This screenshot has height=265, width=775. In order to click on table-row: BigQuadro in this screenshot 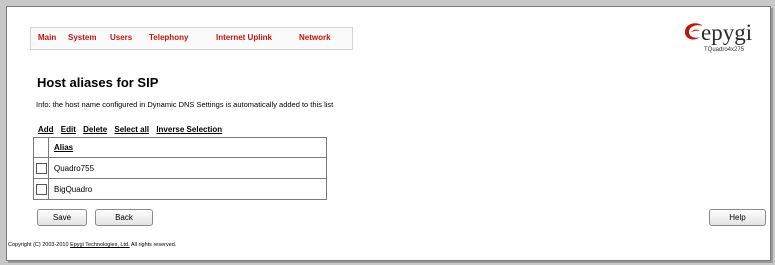, I will do `click(180, 189)`.